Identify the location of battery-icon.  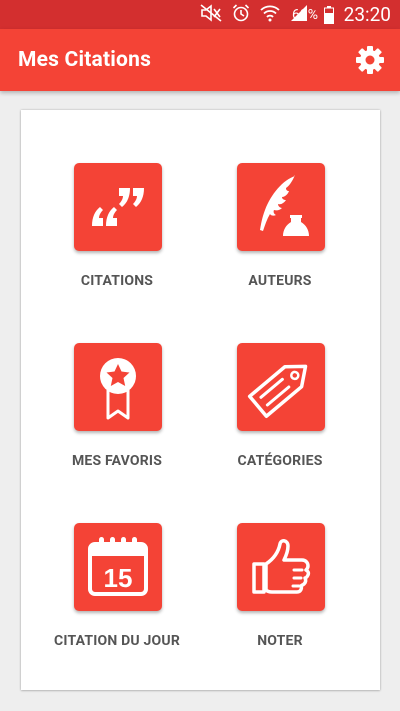
(329, 15).